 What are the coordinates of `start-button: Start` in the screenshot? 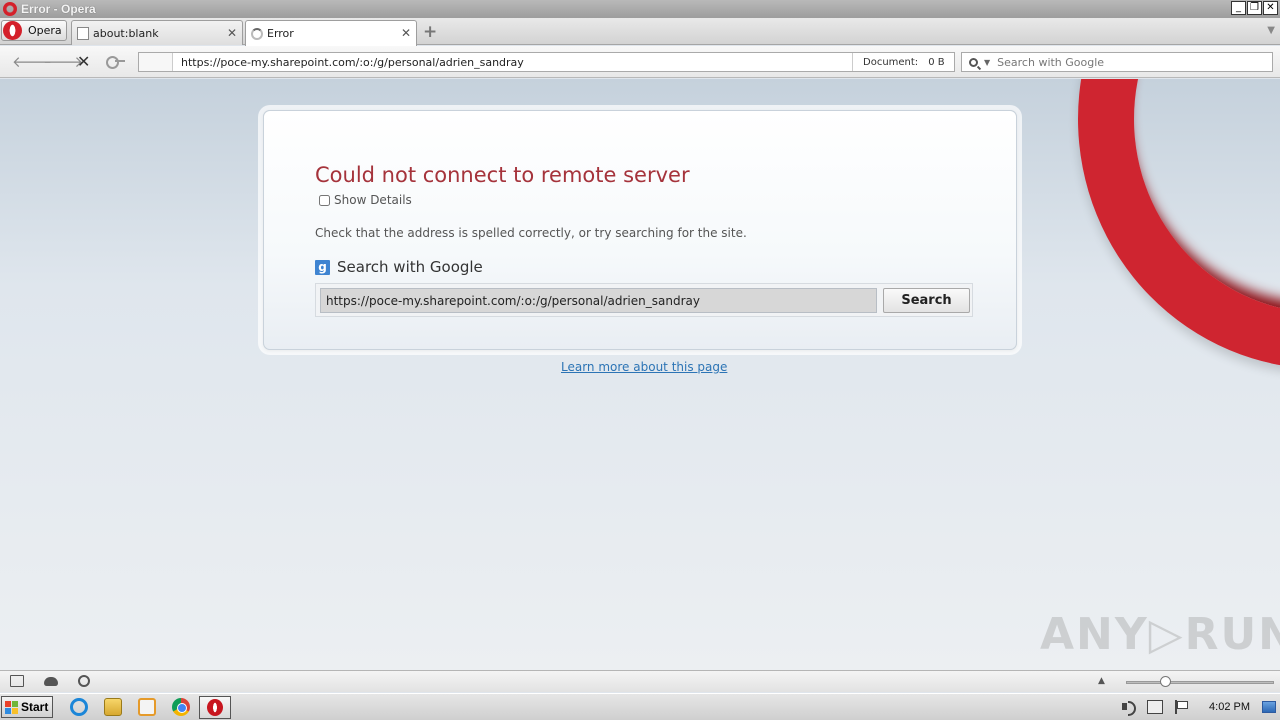 It's located at (27, 707).